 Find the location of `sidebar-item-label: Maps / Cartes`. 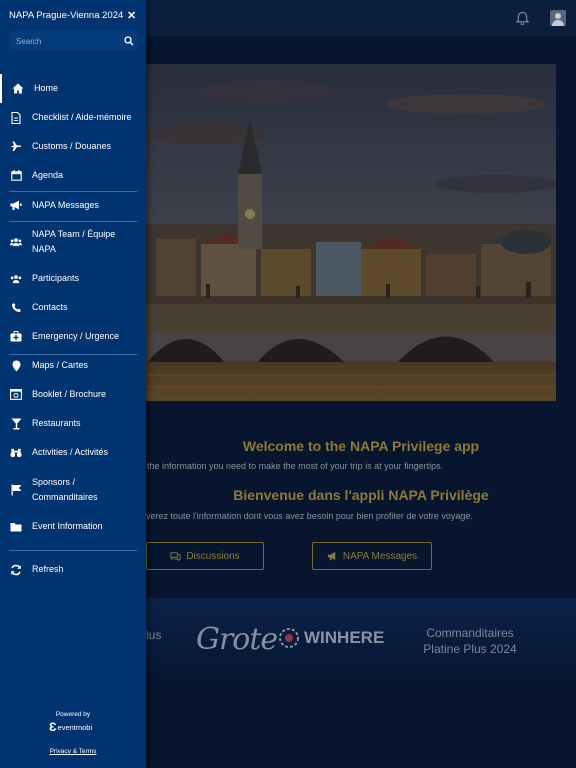

sidebar-item-label: Maps / Cartes is located at coordinates (60, 365).